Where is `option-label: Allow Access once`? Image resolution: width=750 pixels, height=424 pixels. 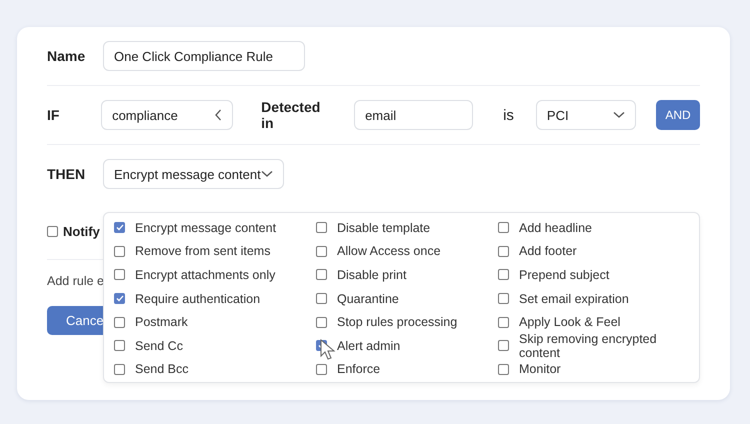 option-label: Allow Access once is located at coordinates (389, 251).